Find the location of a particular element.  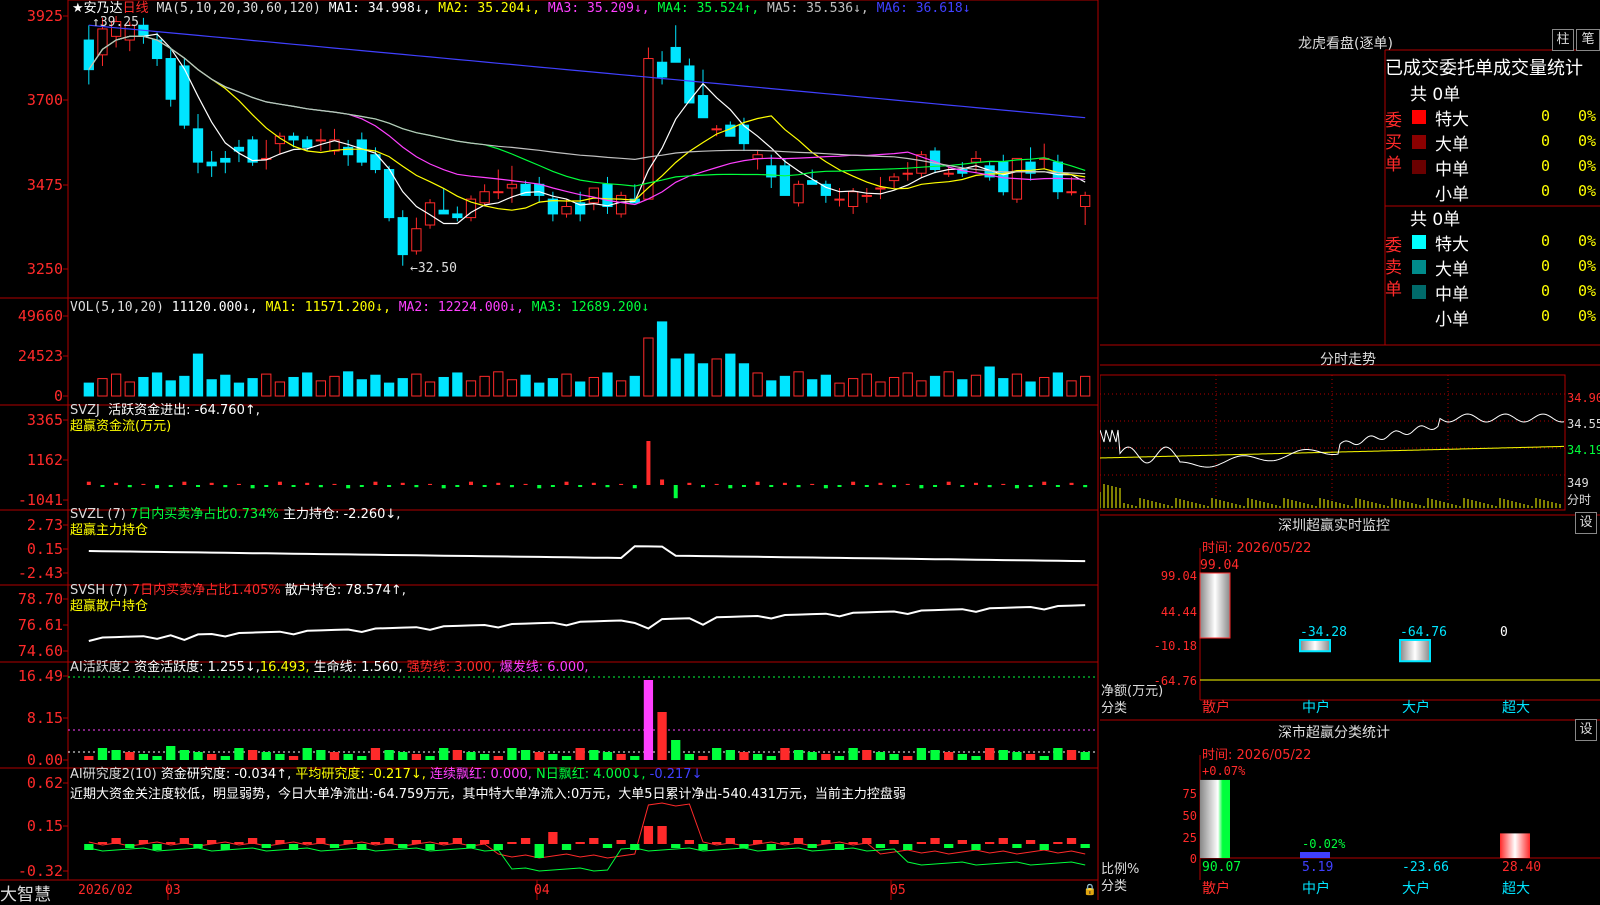

sell-row-name: 大单 is located at coordinates (1452, 270).